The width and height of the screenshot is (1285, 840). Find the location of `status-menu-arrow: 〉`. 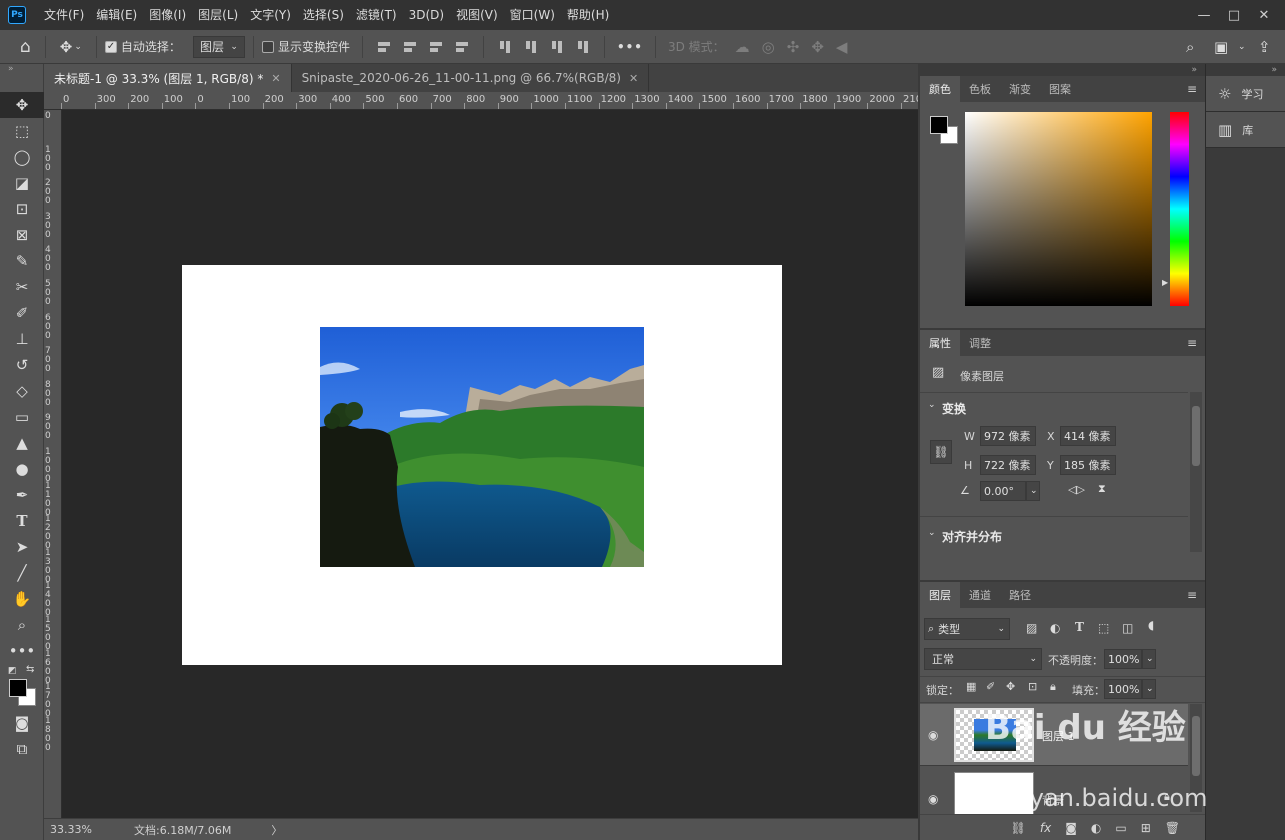

status-menu-arrow: 〉 is located at coordinates (276, 830).